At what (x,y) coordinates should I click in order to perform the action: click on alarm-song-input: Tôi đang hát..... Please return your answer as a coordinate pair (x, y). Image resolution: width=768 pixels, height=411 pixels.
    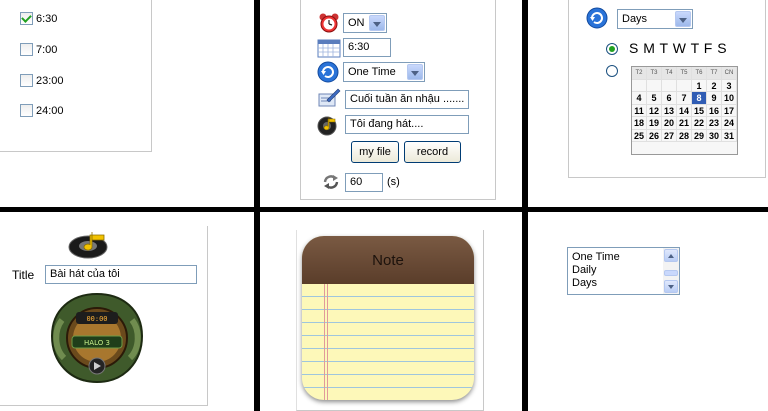
    Looking at the image, I should click on (407, 124).